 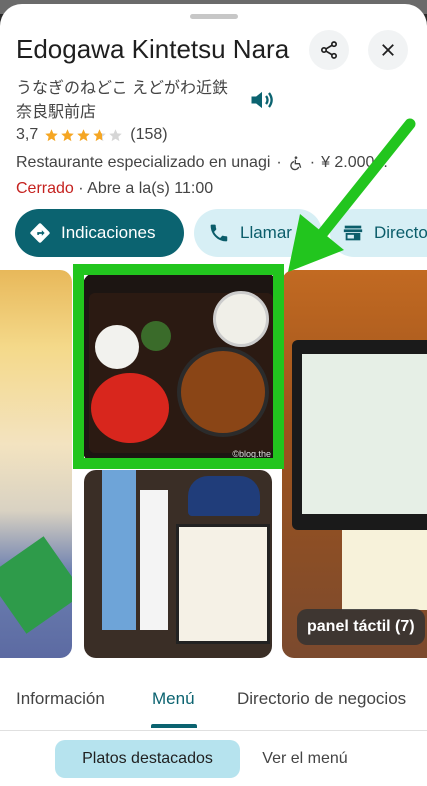 I want to click on rating-row: 3,7 (158), so click(x=92, y=135).